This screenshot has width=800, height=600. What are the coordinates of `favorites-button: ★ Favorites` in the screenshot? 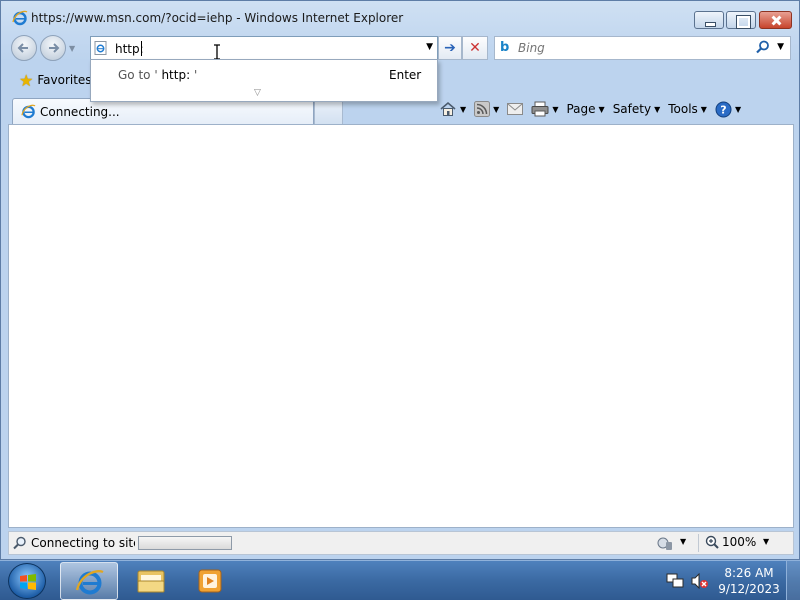 It's located at (55, 80).